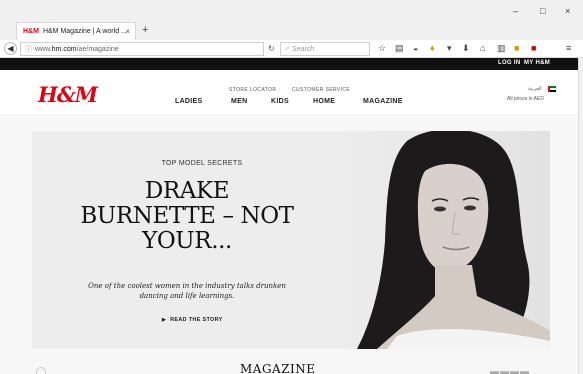 Image resolution: width=583 pixels, height=374 pixels. Describe the element at coordinates (239, 101) in the screenshot. I see `nav-men: MEN` at that location.